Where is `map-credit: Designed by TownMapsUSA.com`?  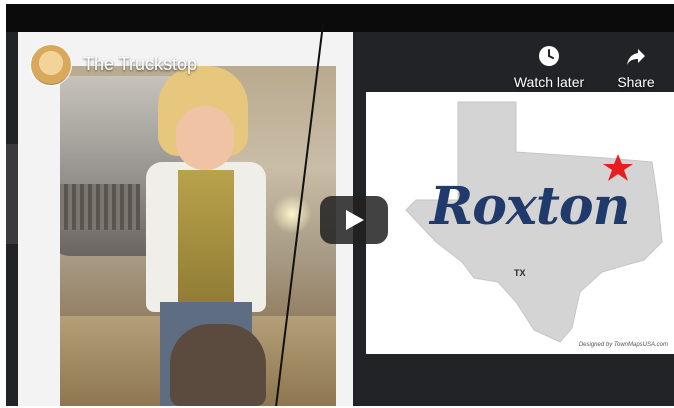 map-credit: Designed by TownMapsUSA.com is located at coordinates (623, 345).